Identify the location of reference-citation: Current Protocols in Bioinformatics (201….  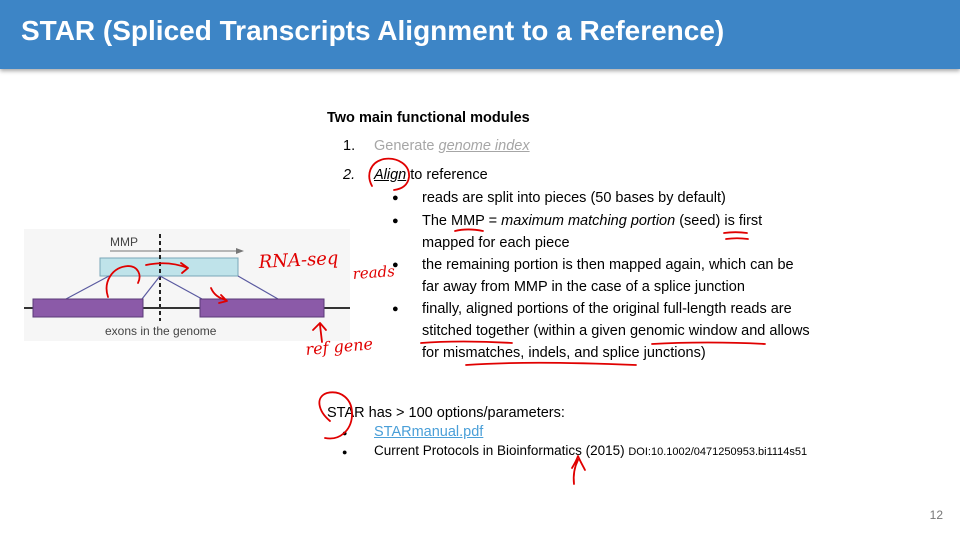
(591, 450).